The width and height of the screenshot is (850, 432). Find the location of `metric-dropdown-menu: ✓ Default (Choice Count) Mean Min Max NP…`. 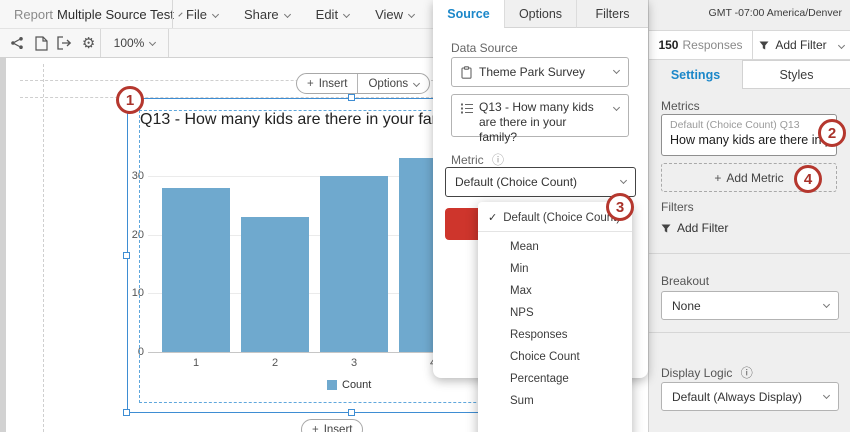

metric-dropdown-menu: ✓ Default (Choice Count) Mean Min Max NP… is located at coordinates (555, 317).